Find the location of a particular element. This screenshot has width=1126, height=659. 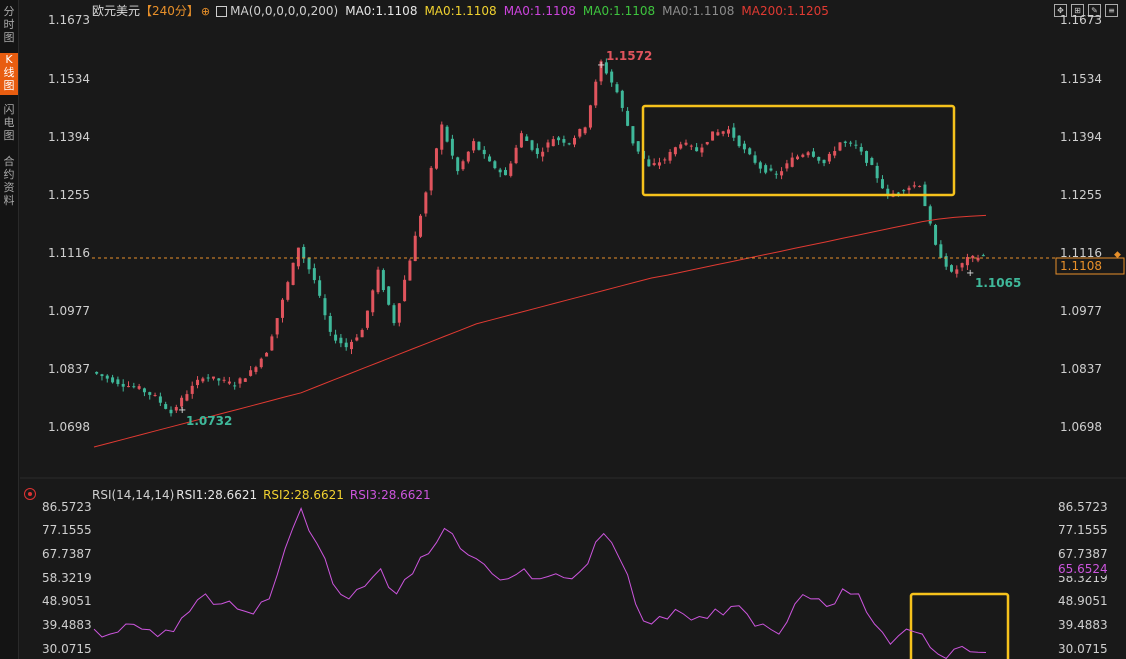

left-tick: 1.1116 is located at coordinates (69, 253).